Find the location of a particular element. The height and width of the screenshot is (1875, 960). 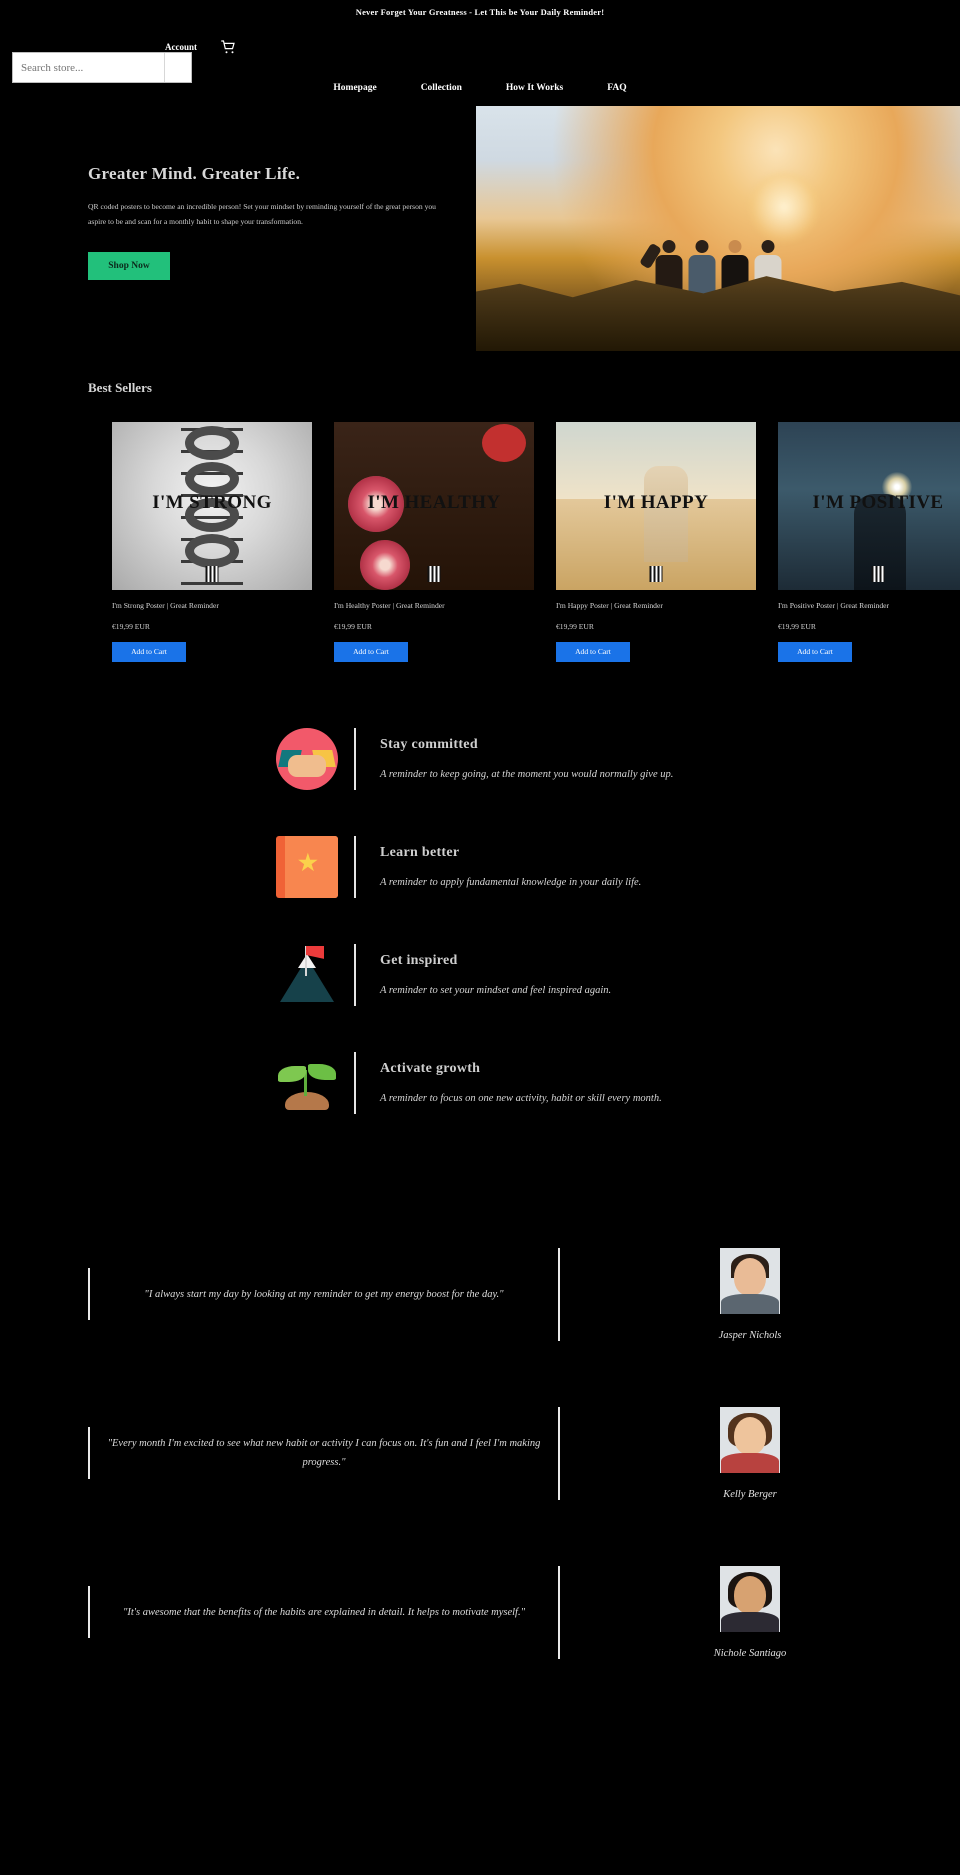

product-title: I'm Happy Poster | Great Reminder is located at coordinates (649, 606).